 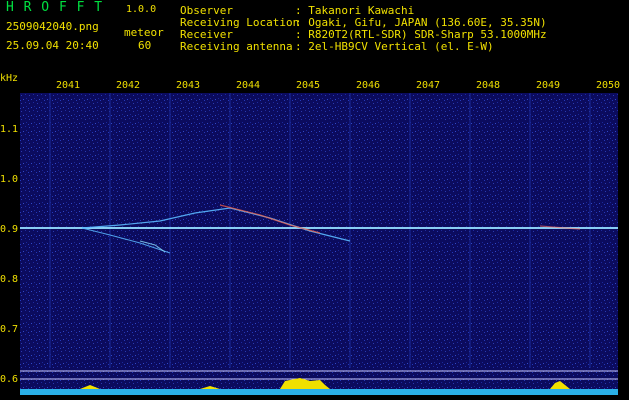 I want to click on x-tick-2046: 2046, so click(x=368, y=85).